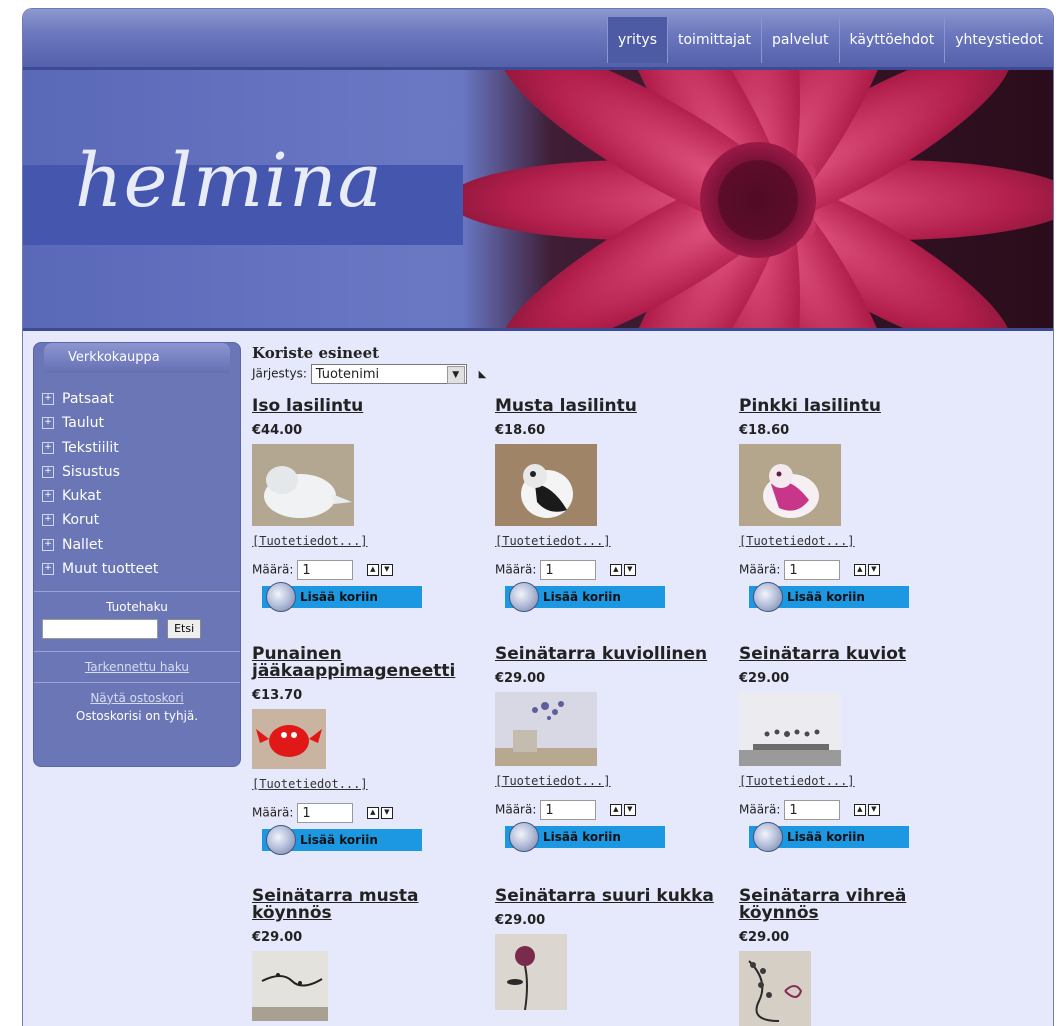 The width and height of the screenshot is (1058, 1026). Describe the element at coordinates (137, 399) in the screenshot. I see `category-patsaat: + Patsaat` at that location.